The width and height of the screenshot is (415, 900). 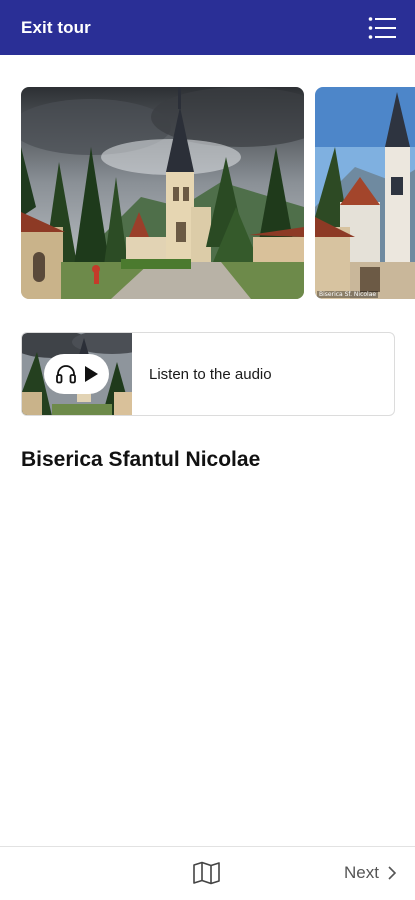 I want to click on bottom-navigation: Next, so click(x=207, y=873).